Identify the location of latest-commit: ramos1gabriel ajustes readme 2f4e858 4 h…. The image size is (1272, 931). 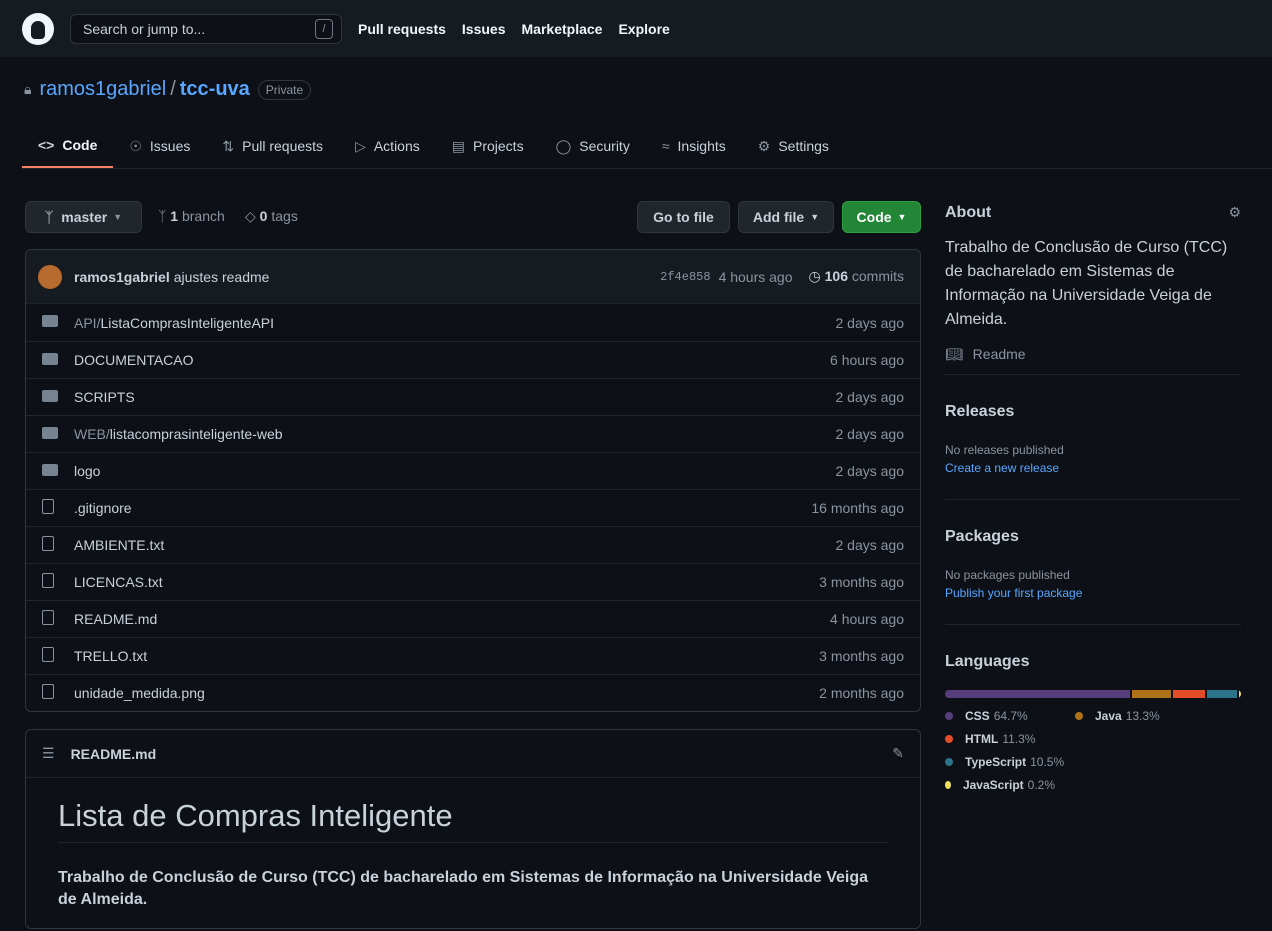
(473, 277).